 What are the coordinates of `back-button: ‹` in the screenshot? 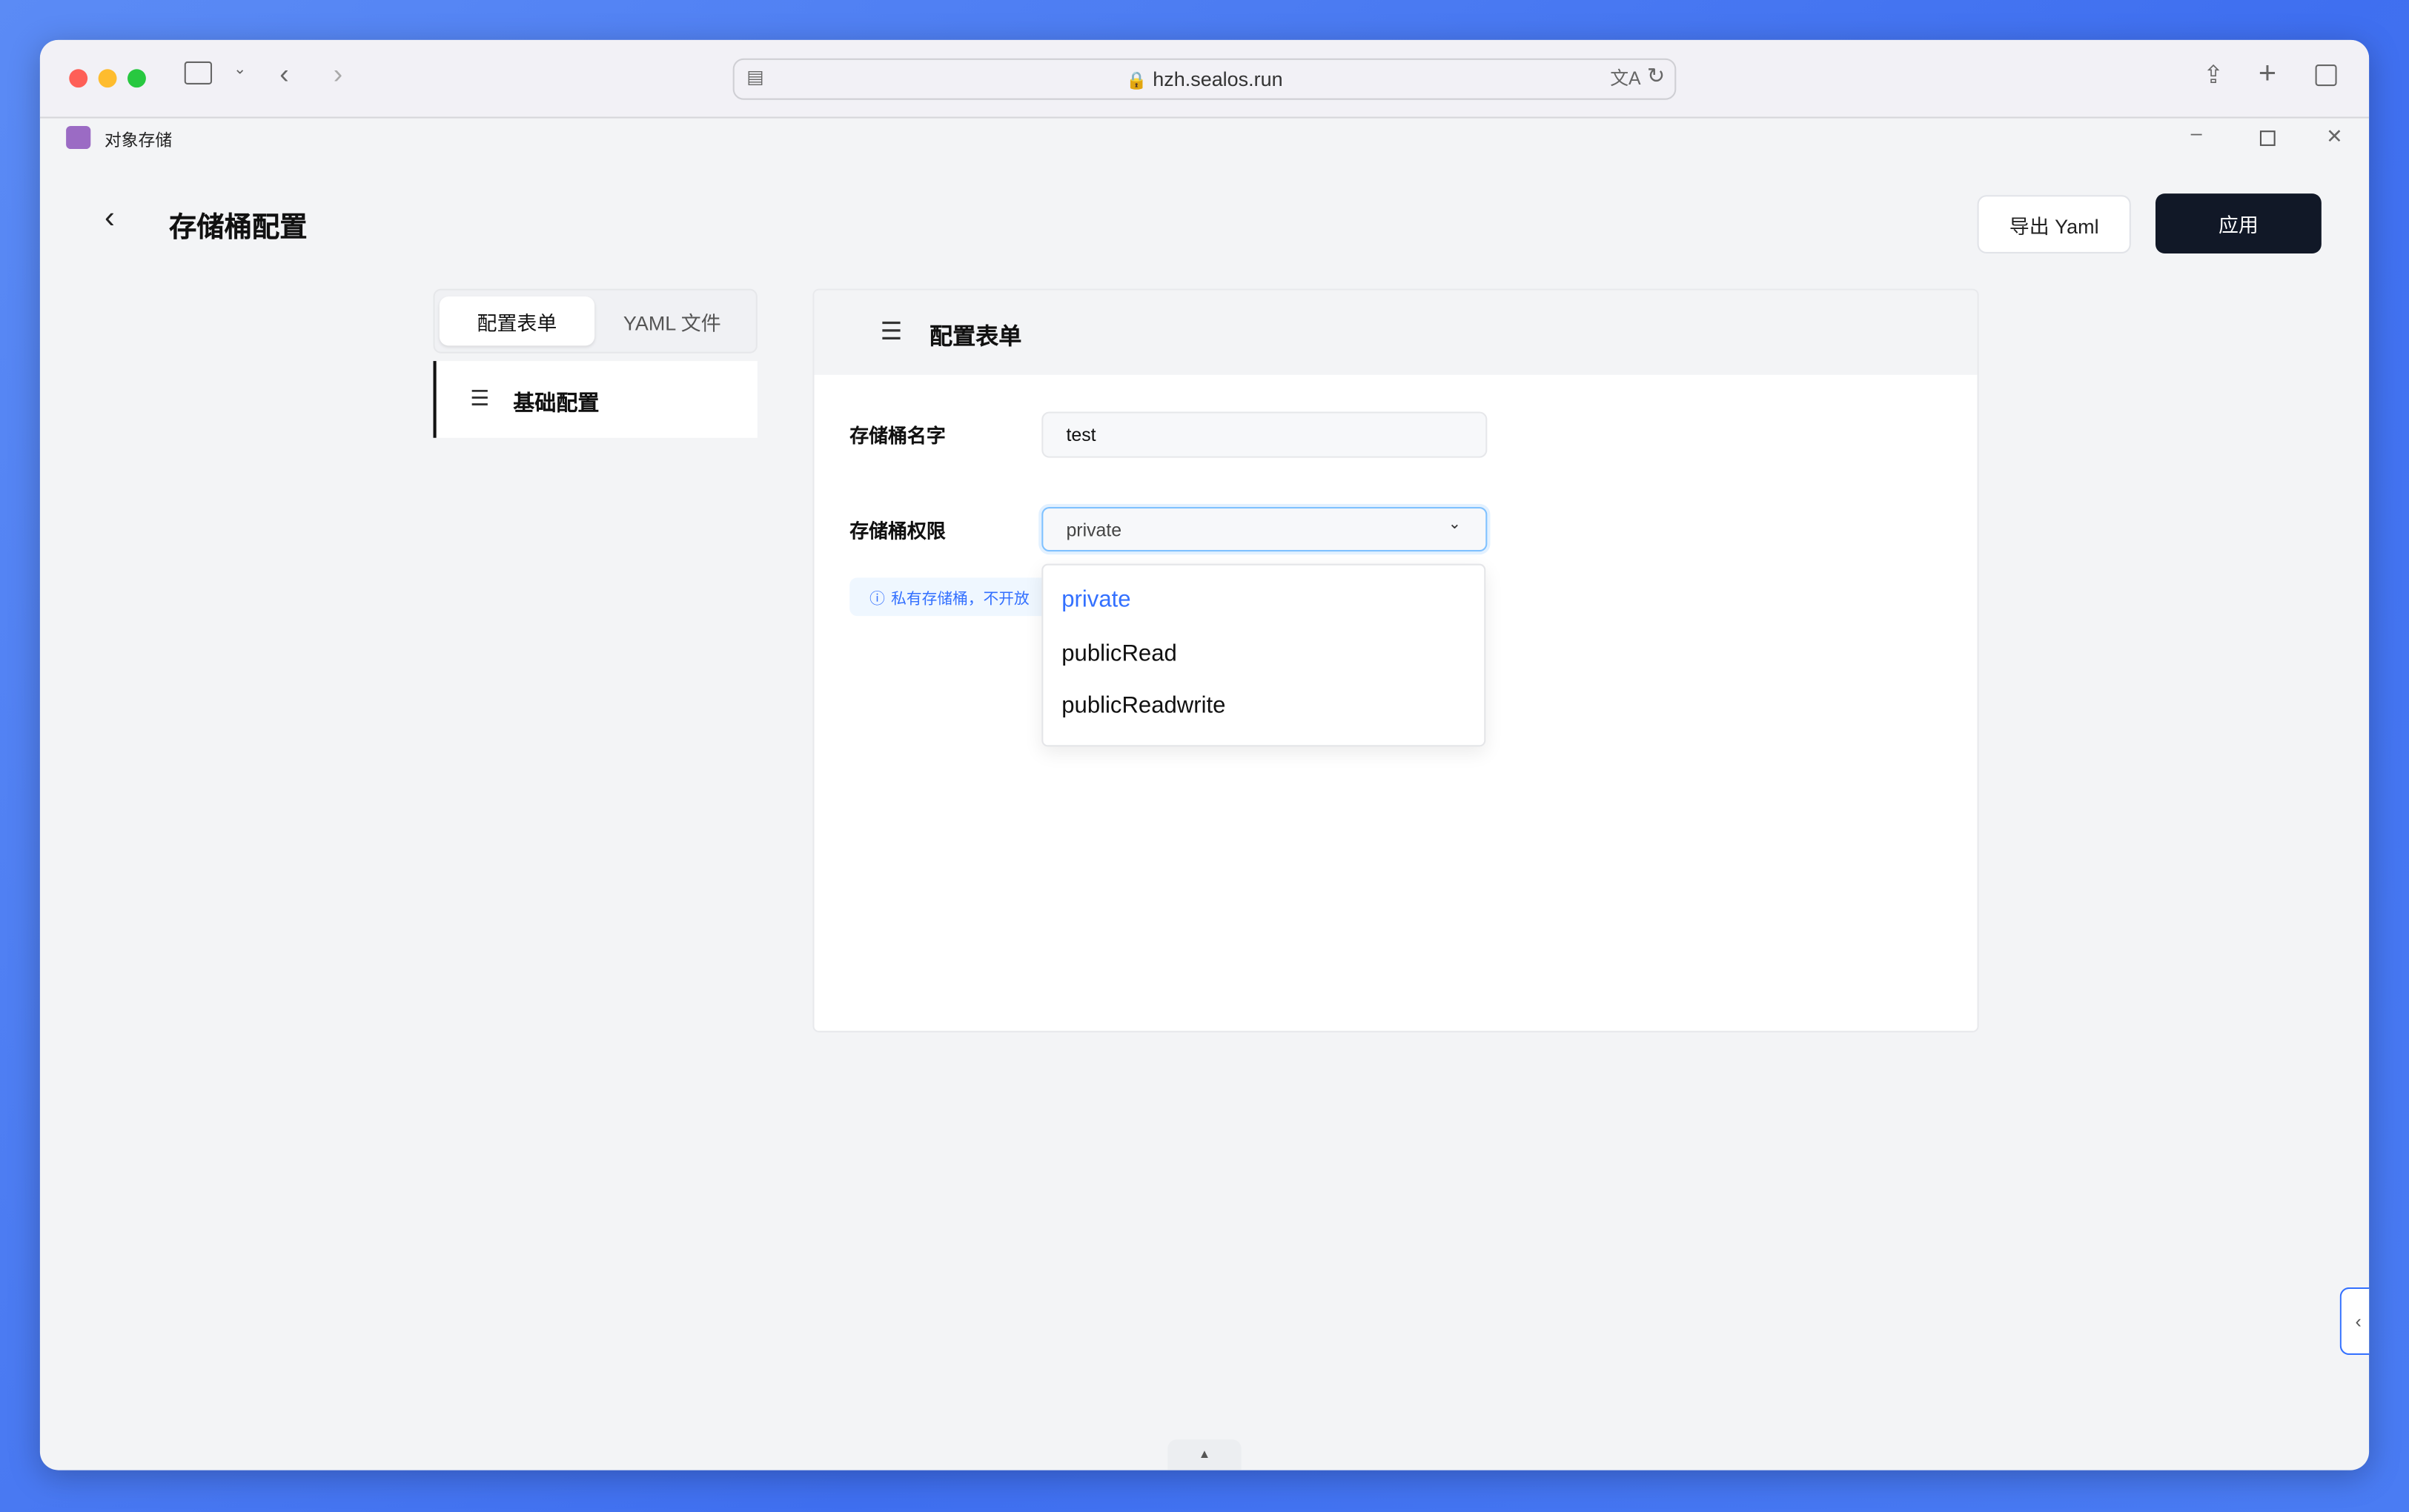 It's located at (110, 220).